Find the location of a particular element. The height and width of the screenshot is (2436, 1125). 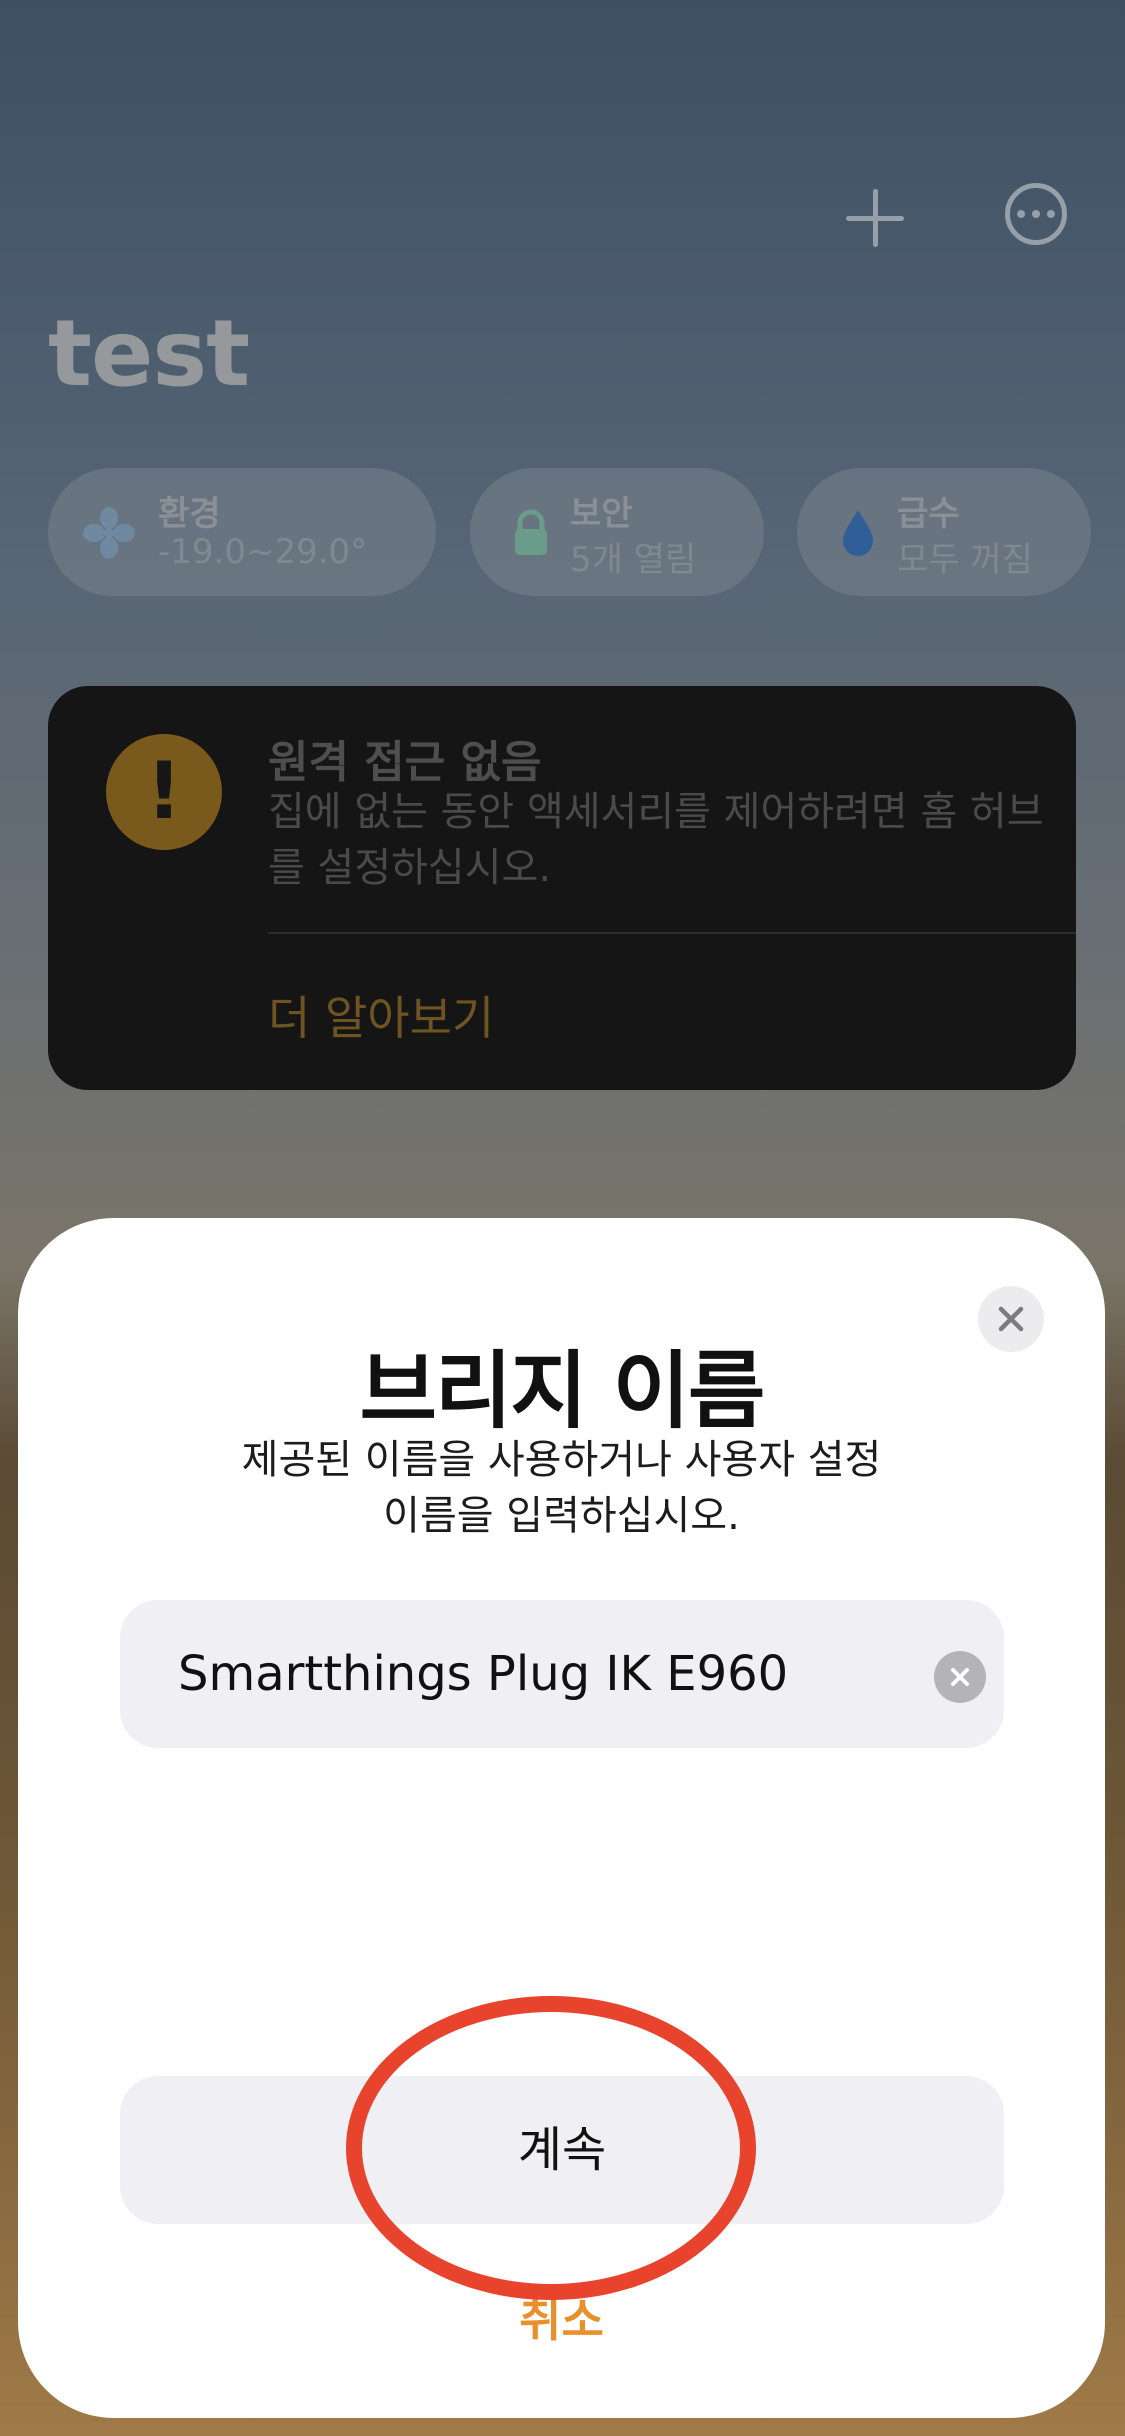

clear-x-icon is located at coordinates (960, 1677).